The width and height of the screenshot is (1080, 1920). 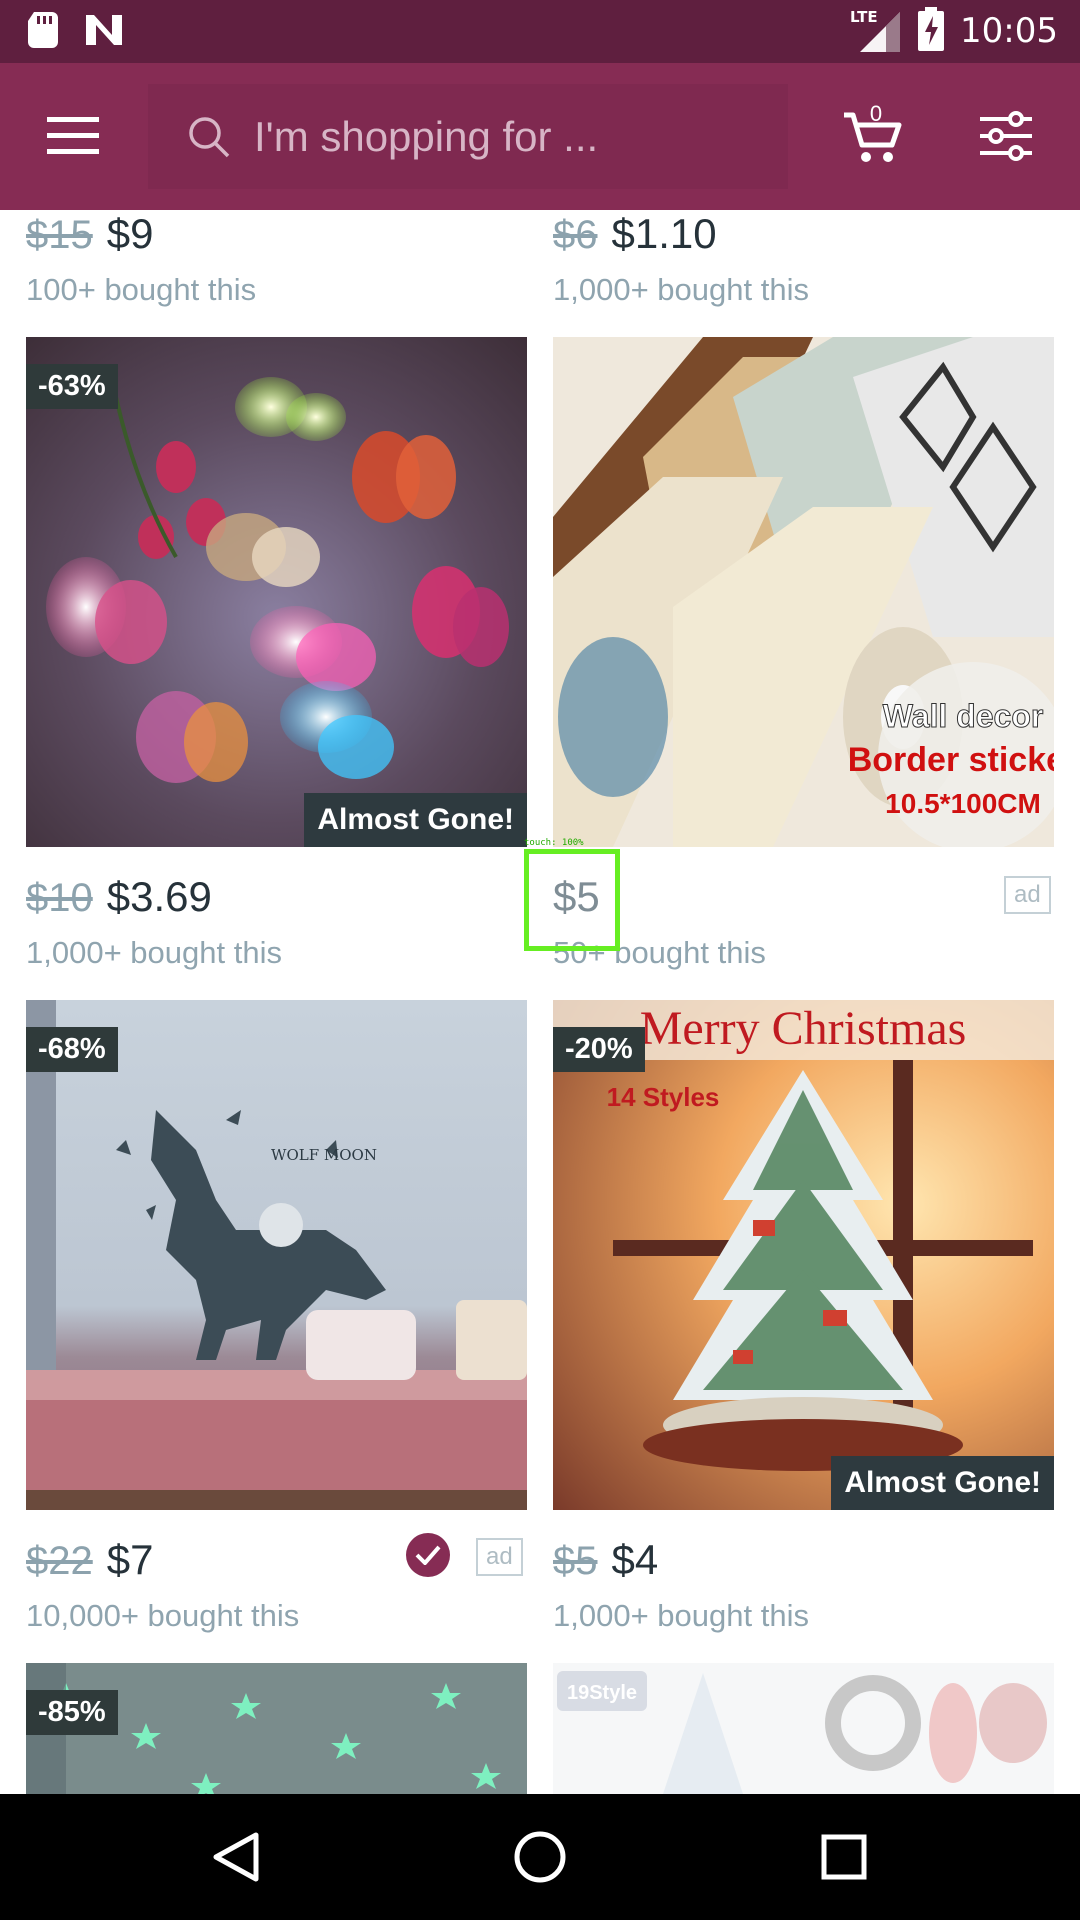 I want to click on hamburger-icon, so click(x=73, y=135).